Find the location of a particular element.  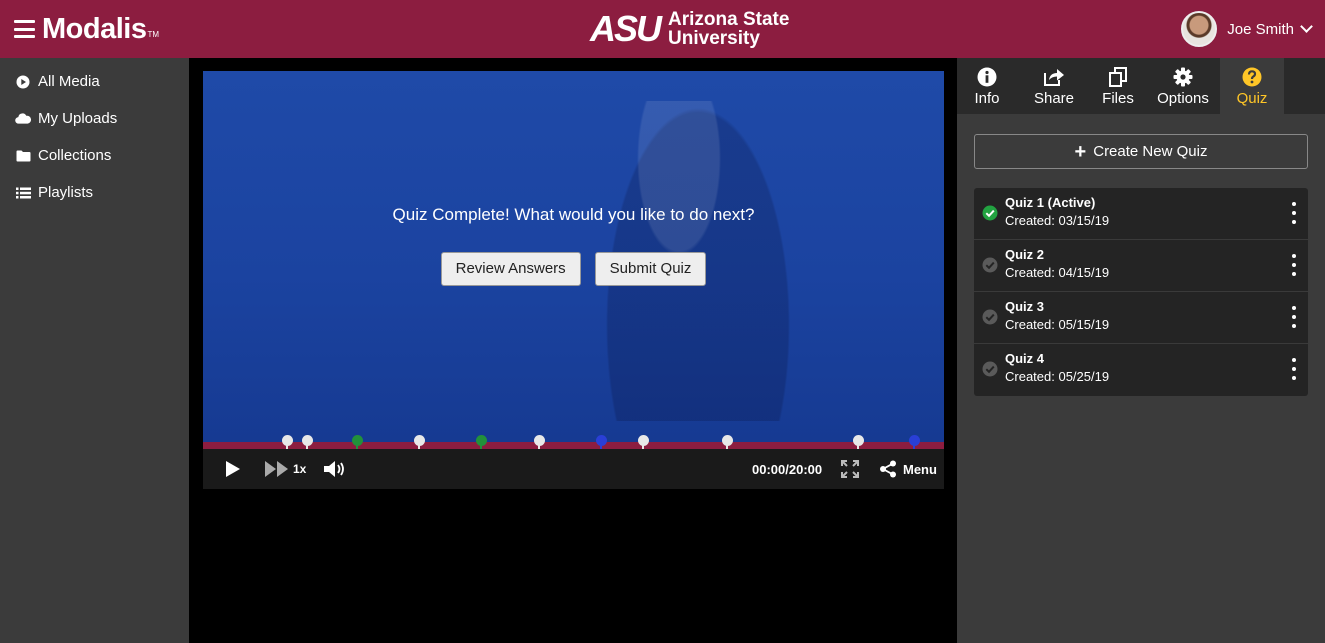

list-icon is located at coordinates (23, 193).